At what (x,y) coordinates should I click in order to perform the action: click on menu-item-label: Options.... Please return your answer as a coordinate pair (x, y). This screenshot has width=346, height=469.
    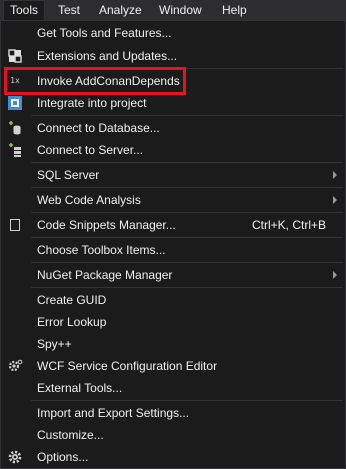
    Looking at the image, I should click on (63, 457).